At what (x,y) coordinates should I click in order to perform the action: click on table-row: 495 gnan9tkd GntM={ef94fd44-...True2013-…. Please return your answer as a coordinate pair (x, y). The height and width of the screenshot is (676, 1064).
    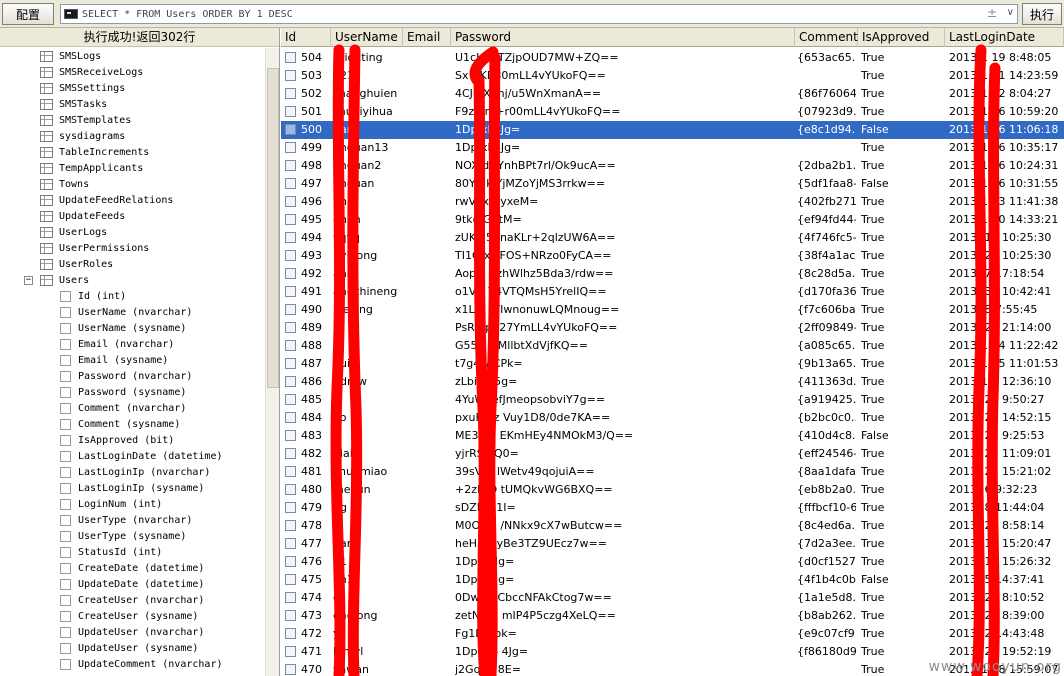
    Looking at the image, I should click on (672, 220).